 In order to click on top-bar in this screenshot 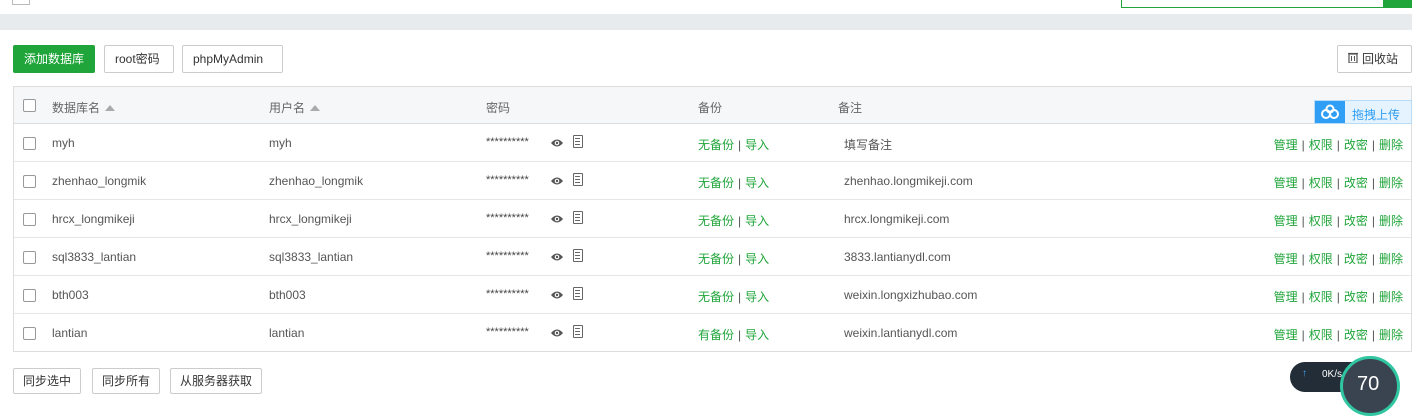, I will do `click(706, 15)`.